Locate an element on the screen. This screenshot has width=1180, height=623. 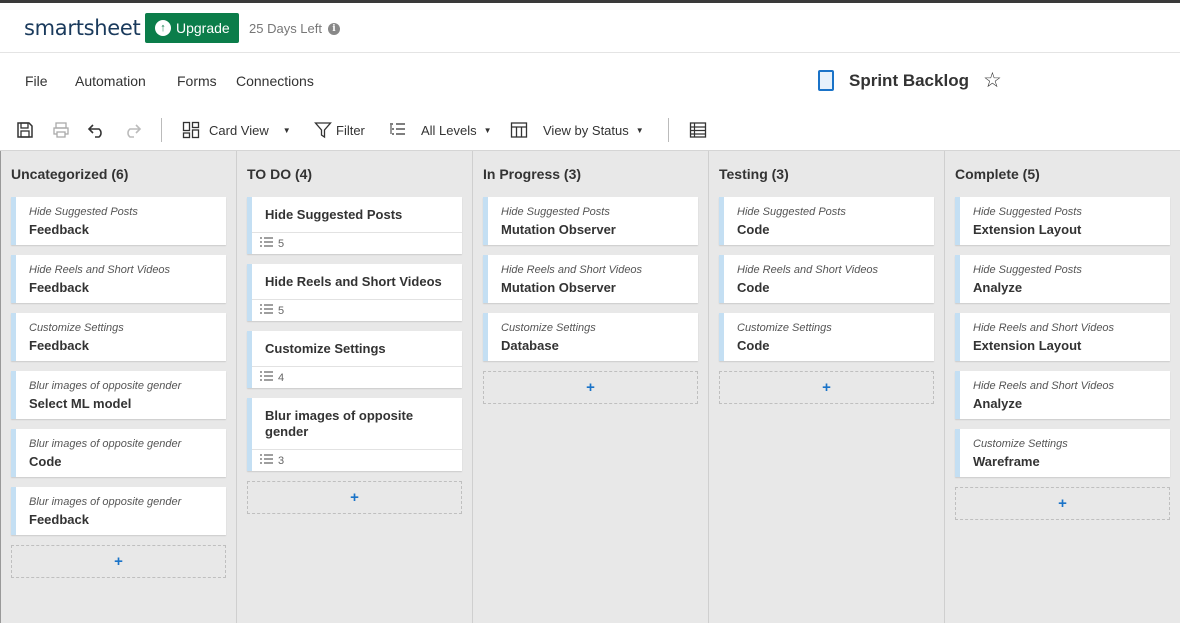
subtask-count-value: 5 is located at coordinates (281, 243).